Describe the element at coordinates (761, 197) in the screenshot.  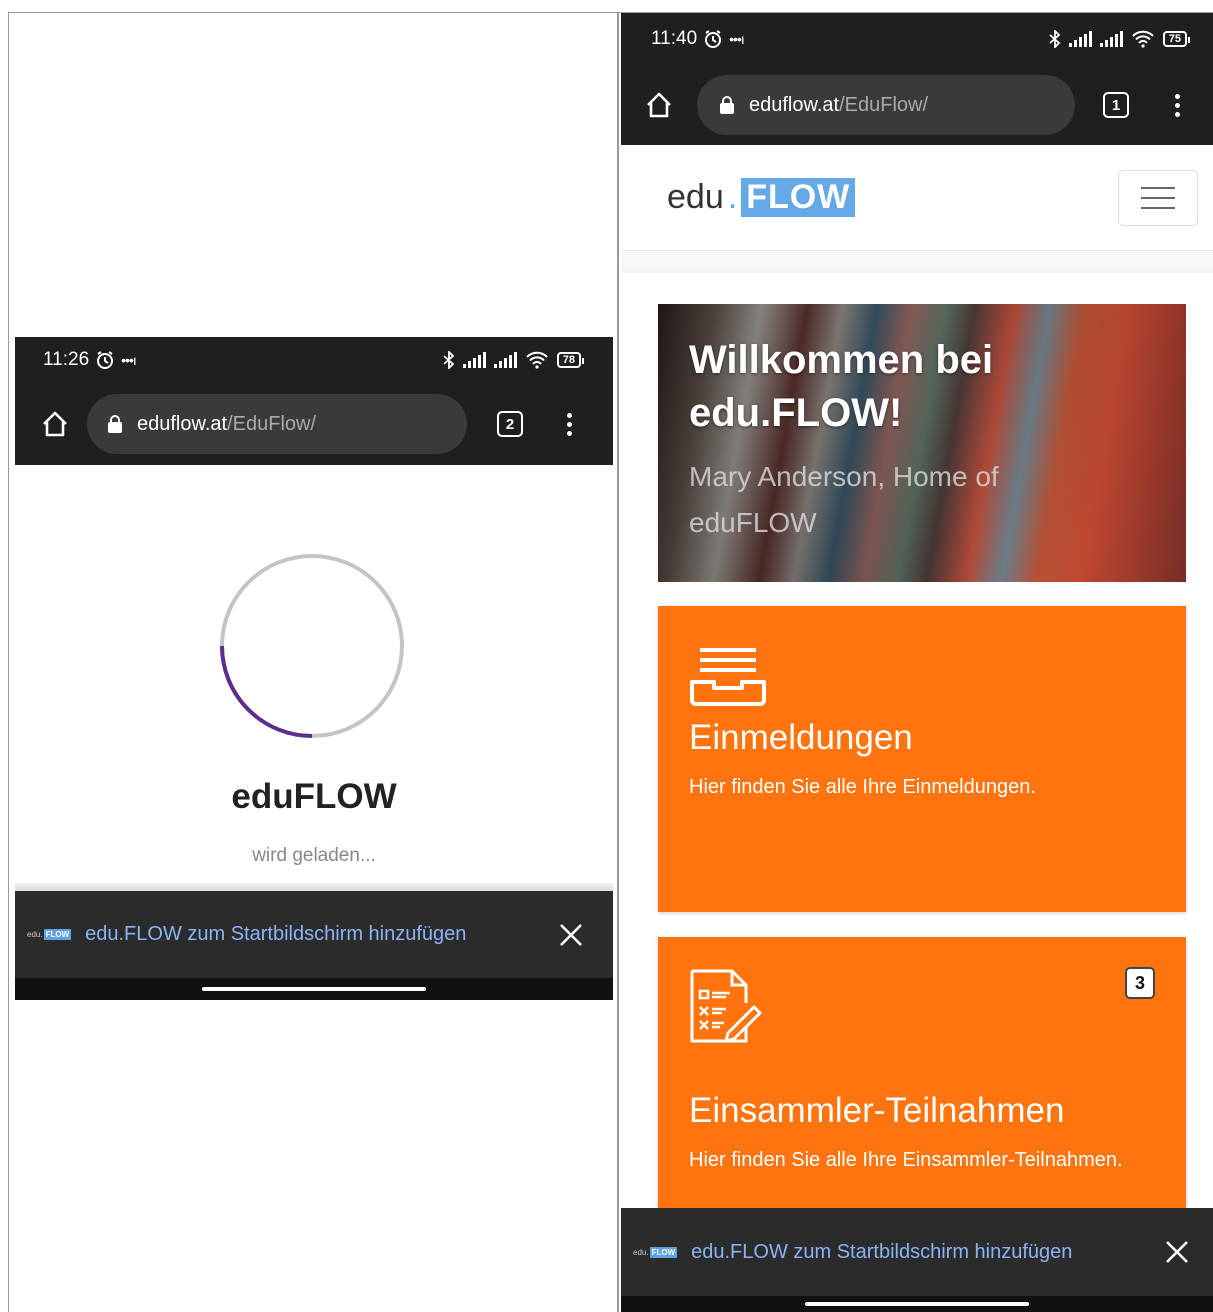
I see `site-logo: edu. FLOW` at that location.